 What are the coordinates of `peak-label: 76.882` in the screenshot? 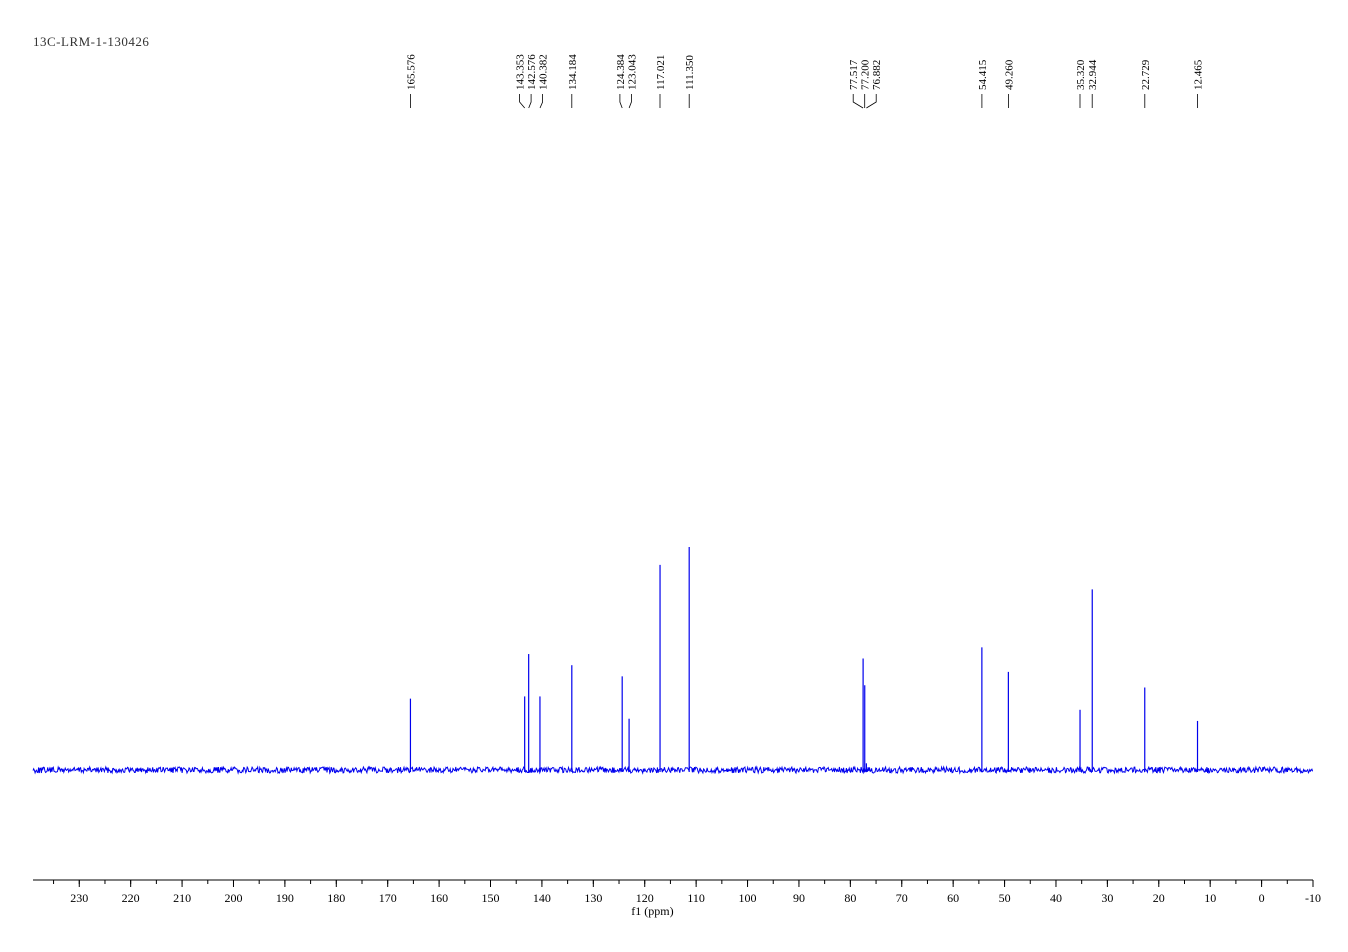 It's located at (877, 75).